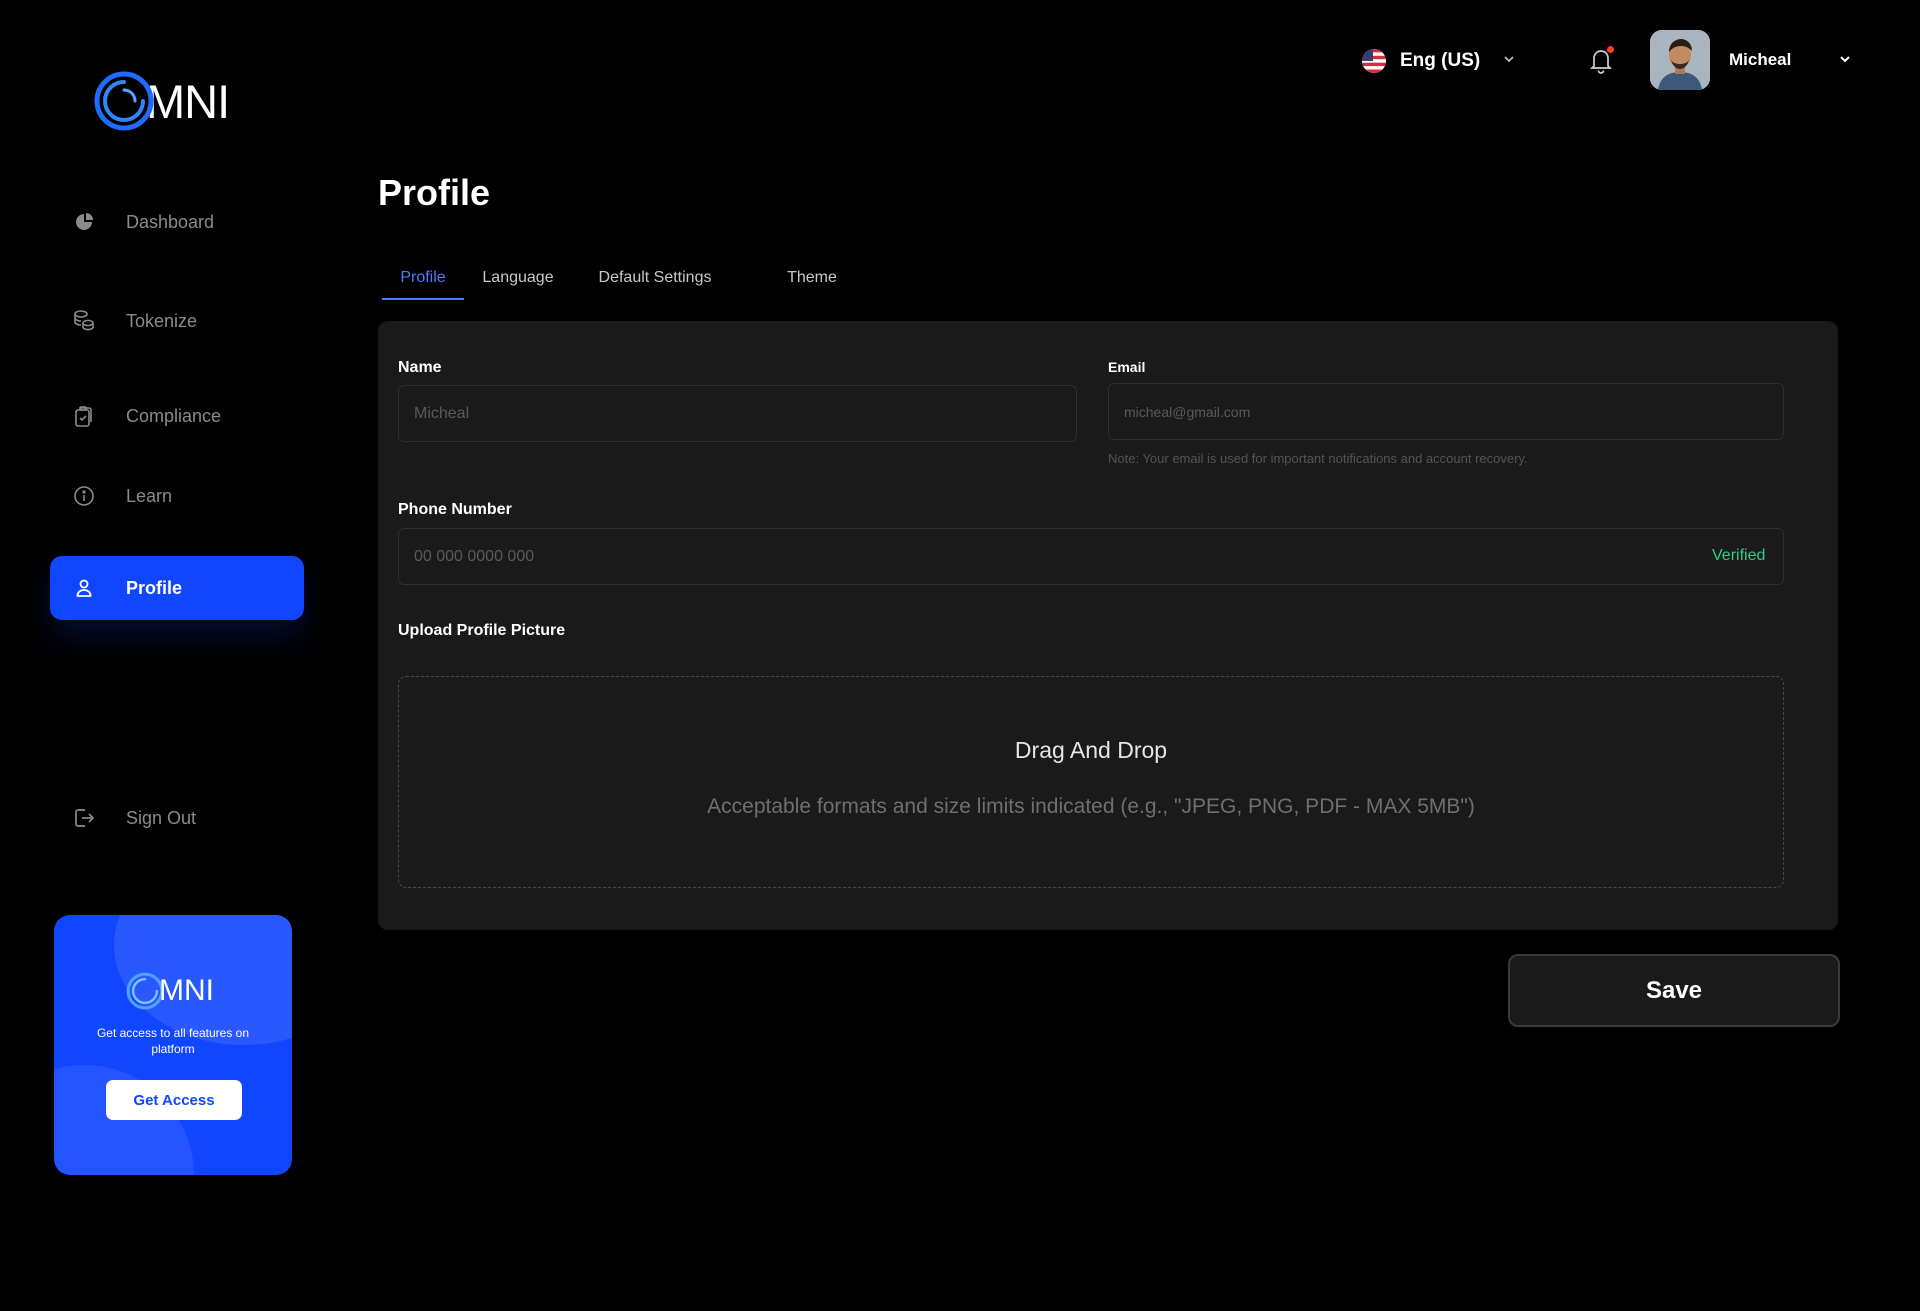  I want to click on pie-chart-icon, so click(84, 222).